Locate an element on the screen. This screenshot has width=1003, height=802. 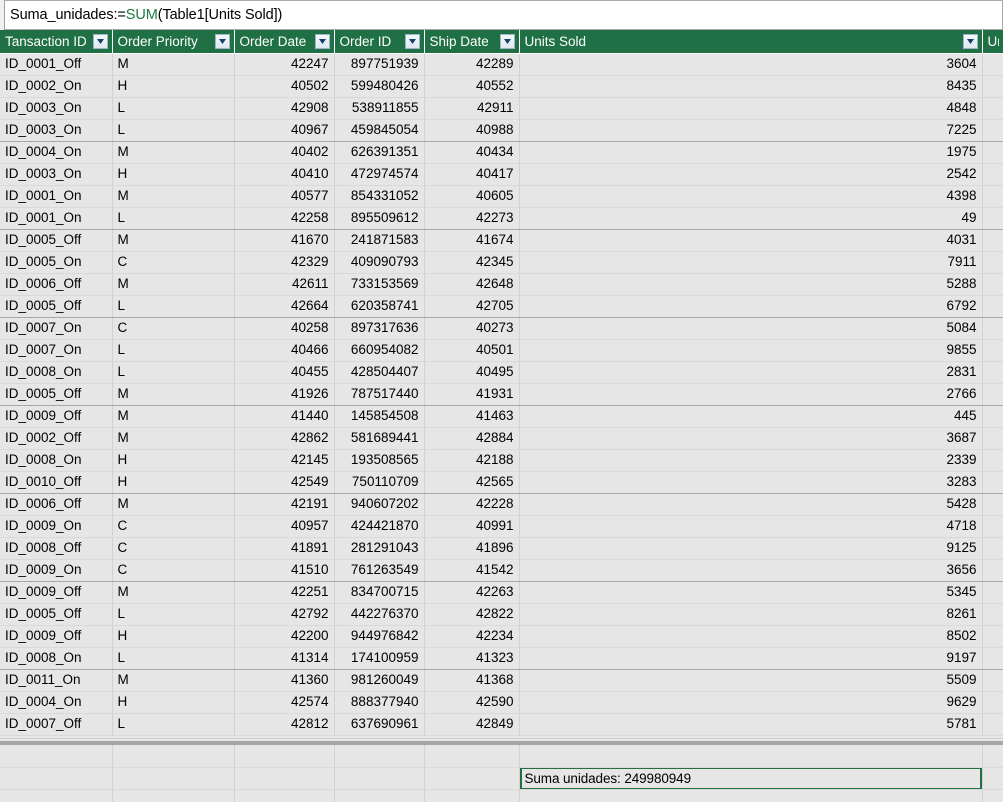
cell-order_date: 40466 is located at coordinates (284, 350).